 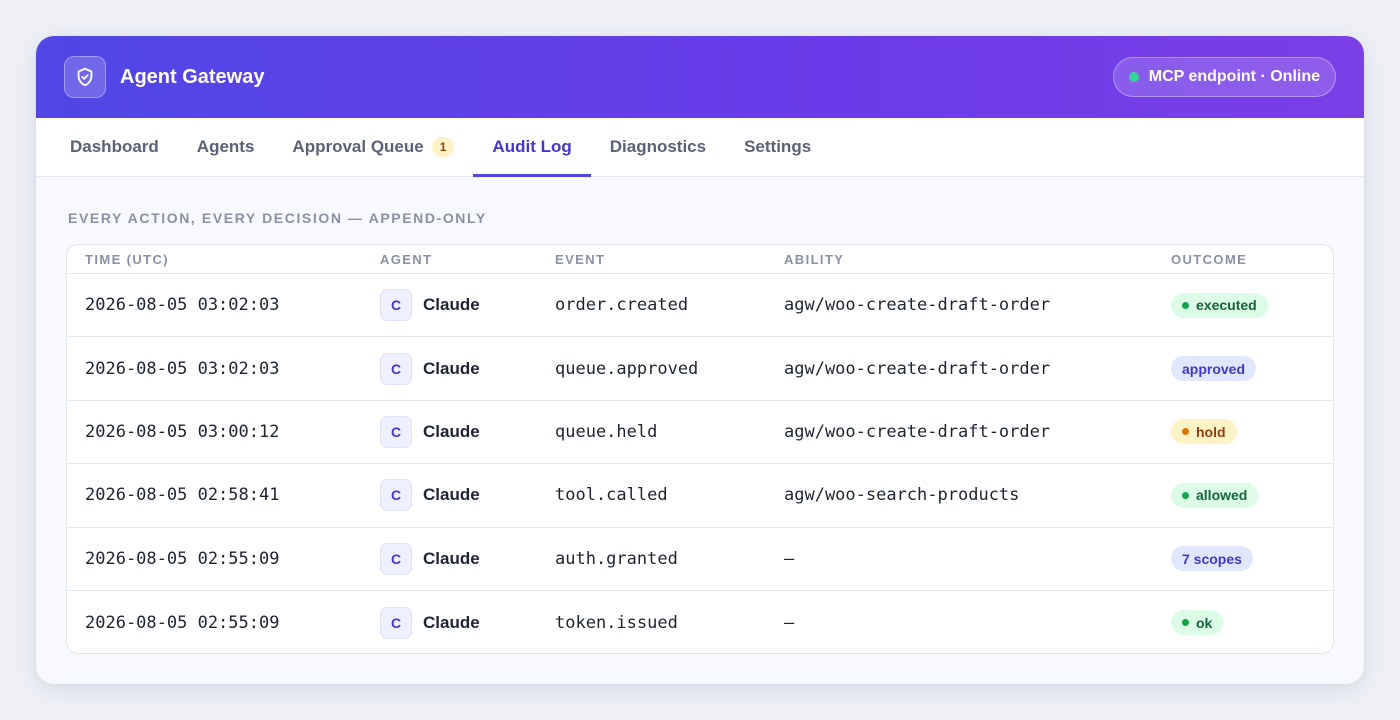 What do you see at coordinates (1252, 623) in the screenshot?
I see `cell-outcome: ok` at bounding box center [1252, 623].